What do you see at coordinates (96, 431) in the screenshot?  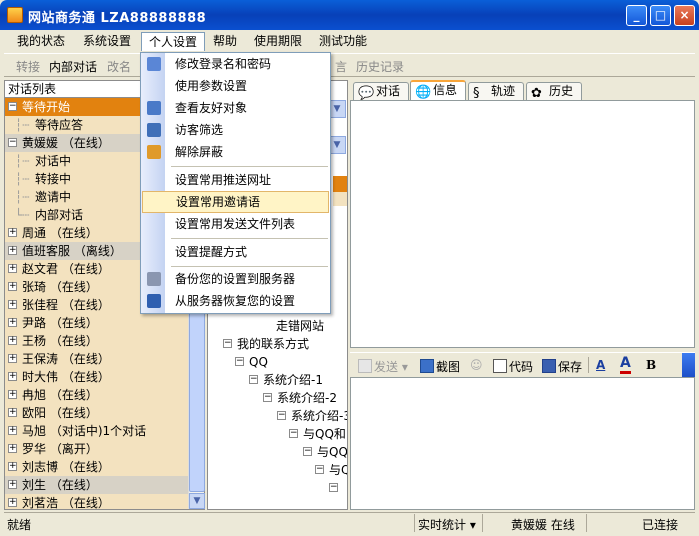 I see `tree-row-user: + 马旭 （对话中)1个对话` at bounding box center [96, 431].